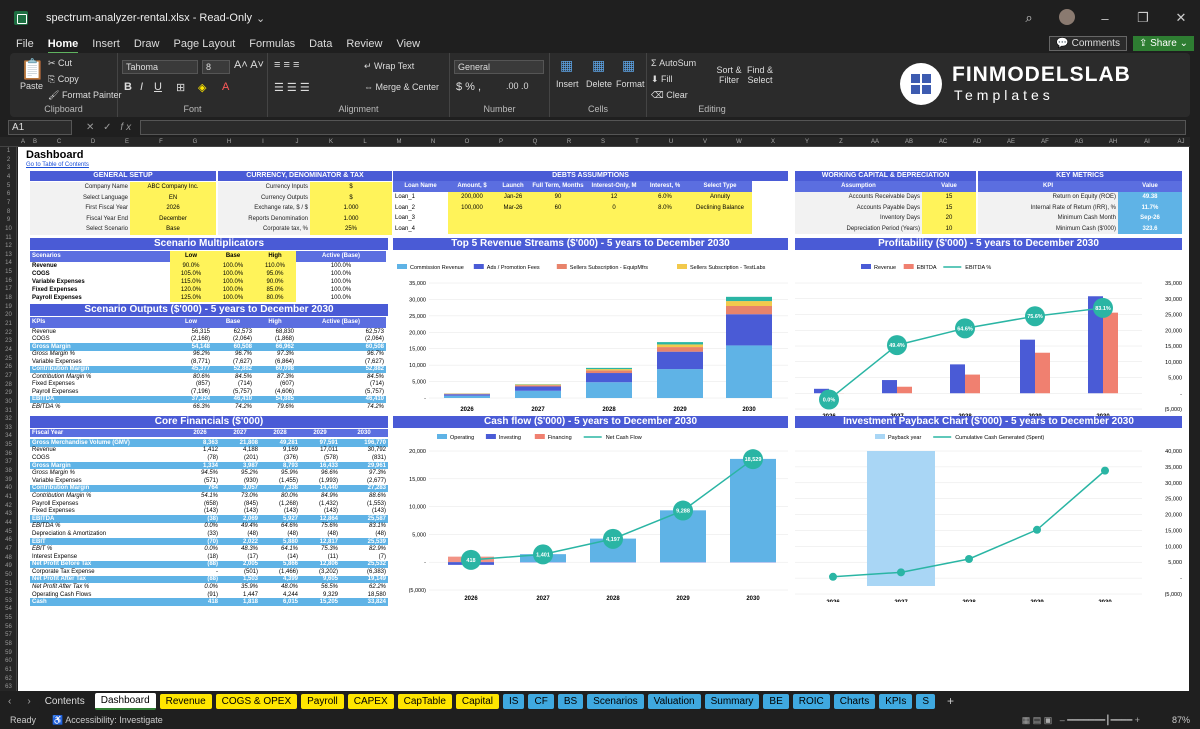 This screenshot has height=729, width=1200. Describe the element at coordinates (8, 462) in the screenshot. I see `row-header: 37` at that location.